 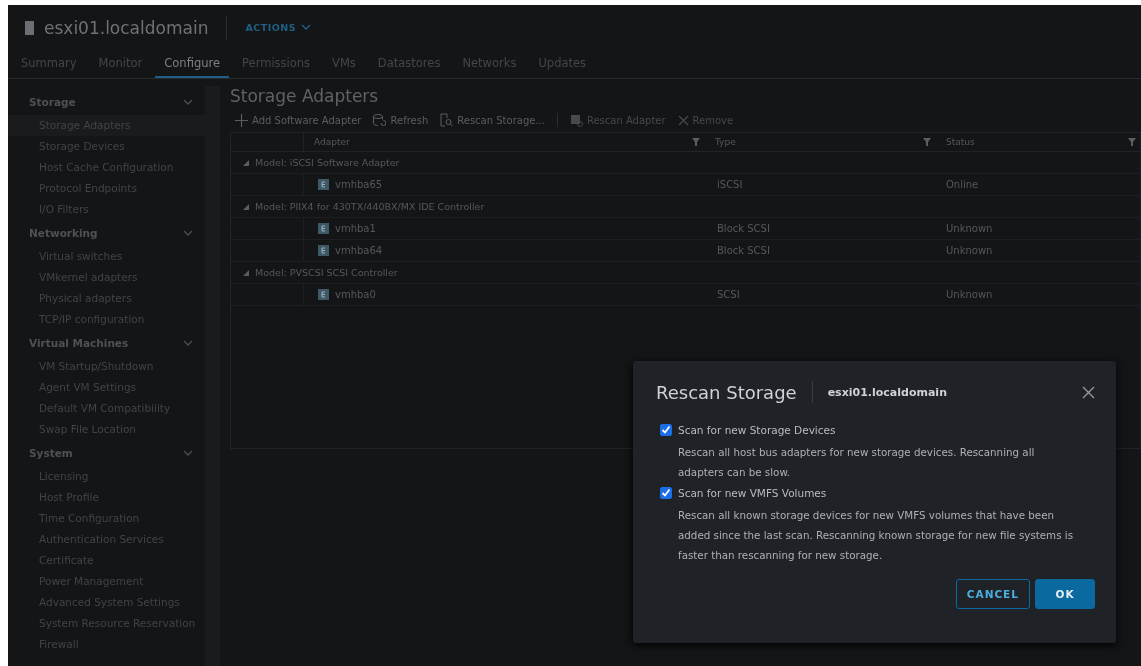 What do you see at coordinates (726, 392) in the screenshot?
I see `dialog-title: Rescan Storage` at bounding box center [726, 392].